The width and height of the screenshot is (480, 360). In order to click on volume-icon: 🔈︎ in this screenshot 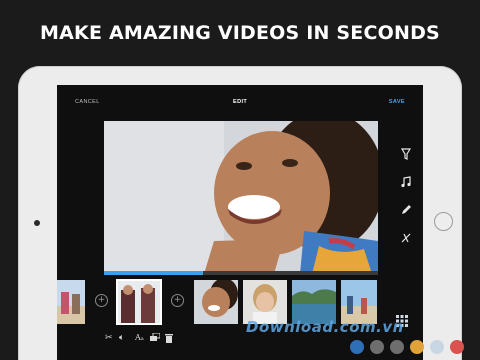, I will do `click(121, 338)`.